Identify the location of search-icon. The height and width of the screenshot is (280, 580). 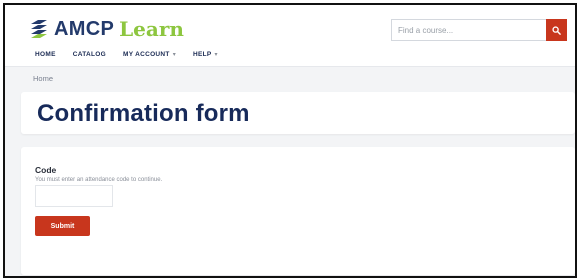
(556, 30).